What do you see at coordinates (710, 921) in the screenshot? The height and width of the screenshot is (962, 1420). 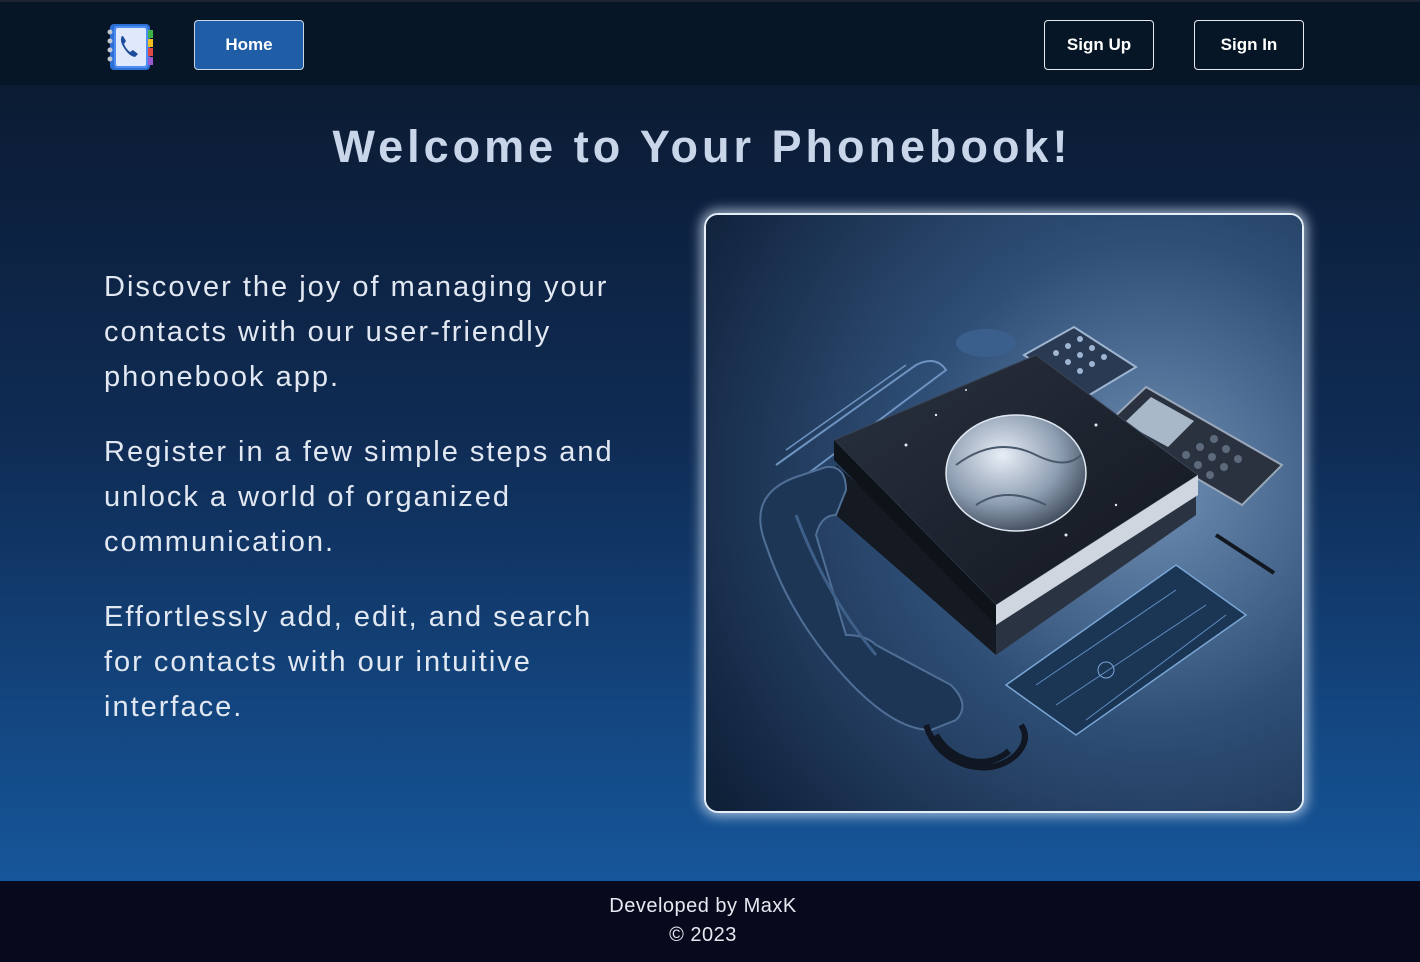 I see `footer: Developed by MaxK © 2023` at bounding box center [710, 921].